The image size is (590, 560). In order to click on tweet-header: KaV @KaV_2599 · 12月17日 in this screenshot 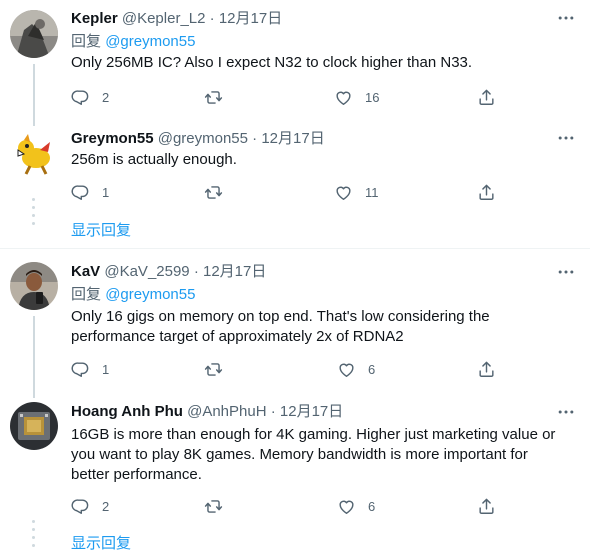, I will do `click(168, 272)`.